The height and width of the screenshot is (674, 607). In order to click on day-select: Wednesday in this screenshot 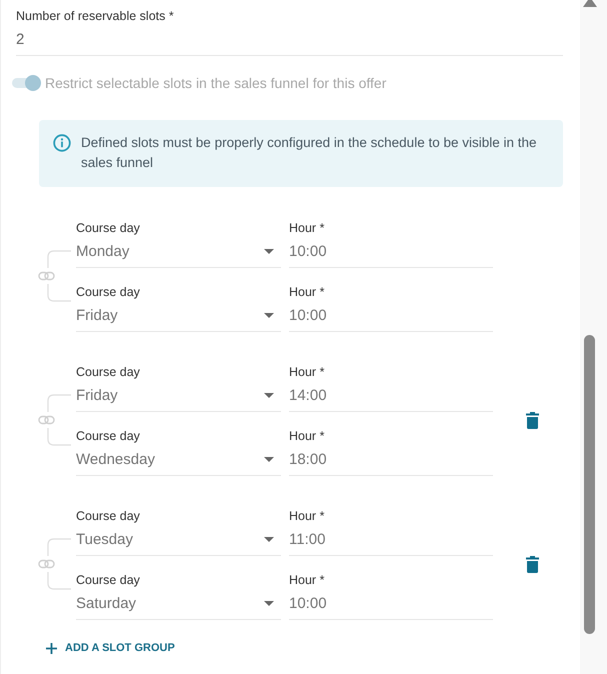, I will do `click(178, 460)`.